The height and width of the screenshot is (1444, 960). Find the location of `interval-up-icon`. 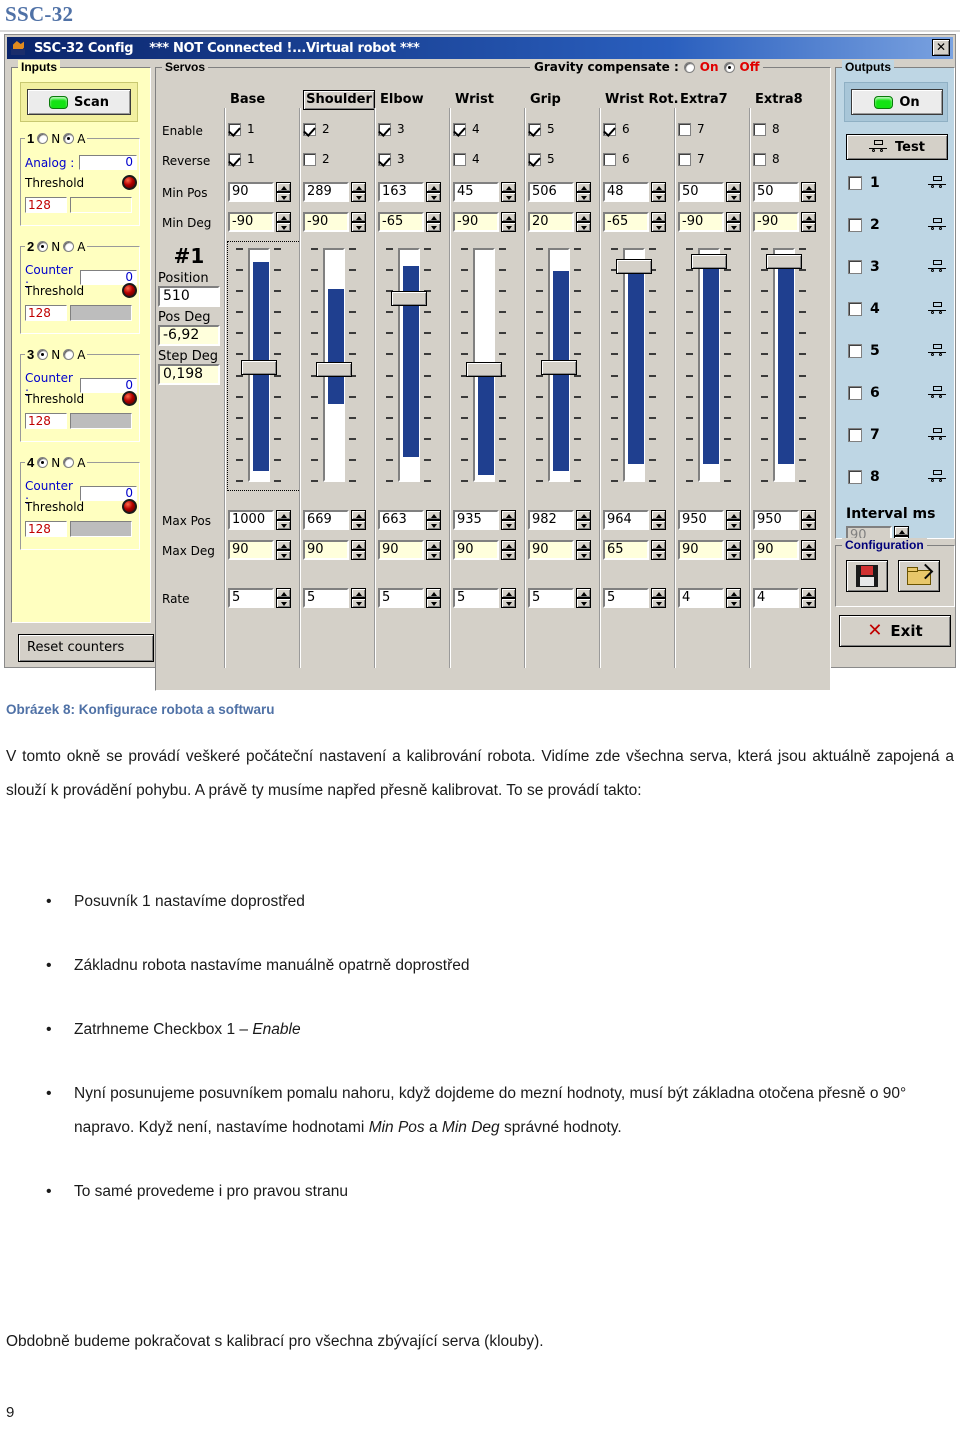

interval-up-icon is located at coordinates (901, 531).